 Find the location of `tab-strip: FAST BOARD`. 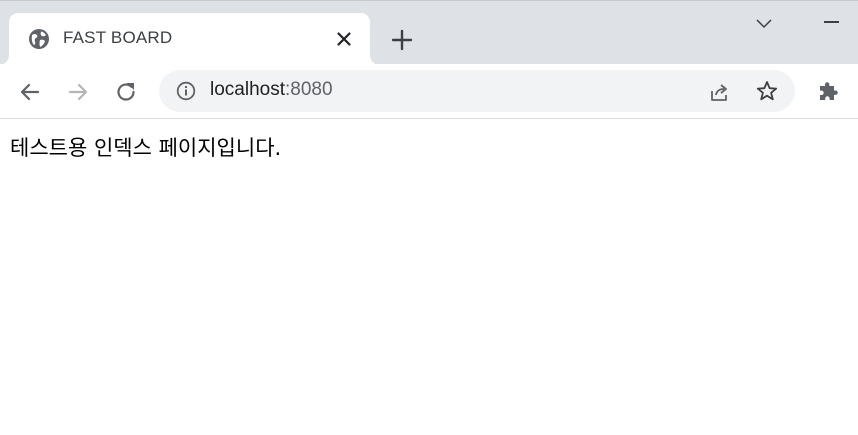

tab-strip: FAST BOARD is located at coordinates (429, 32).